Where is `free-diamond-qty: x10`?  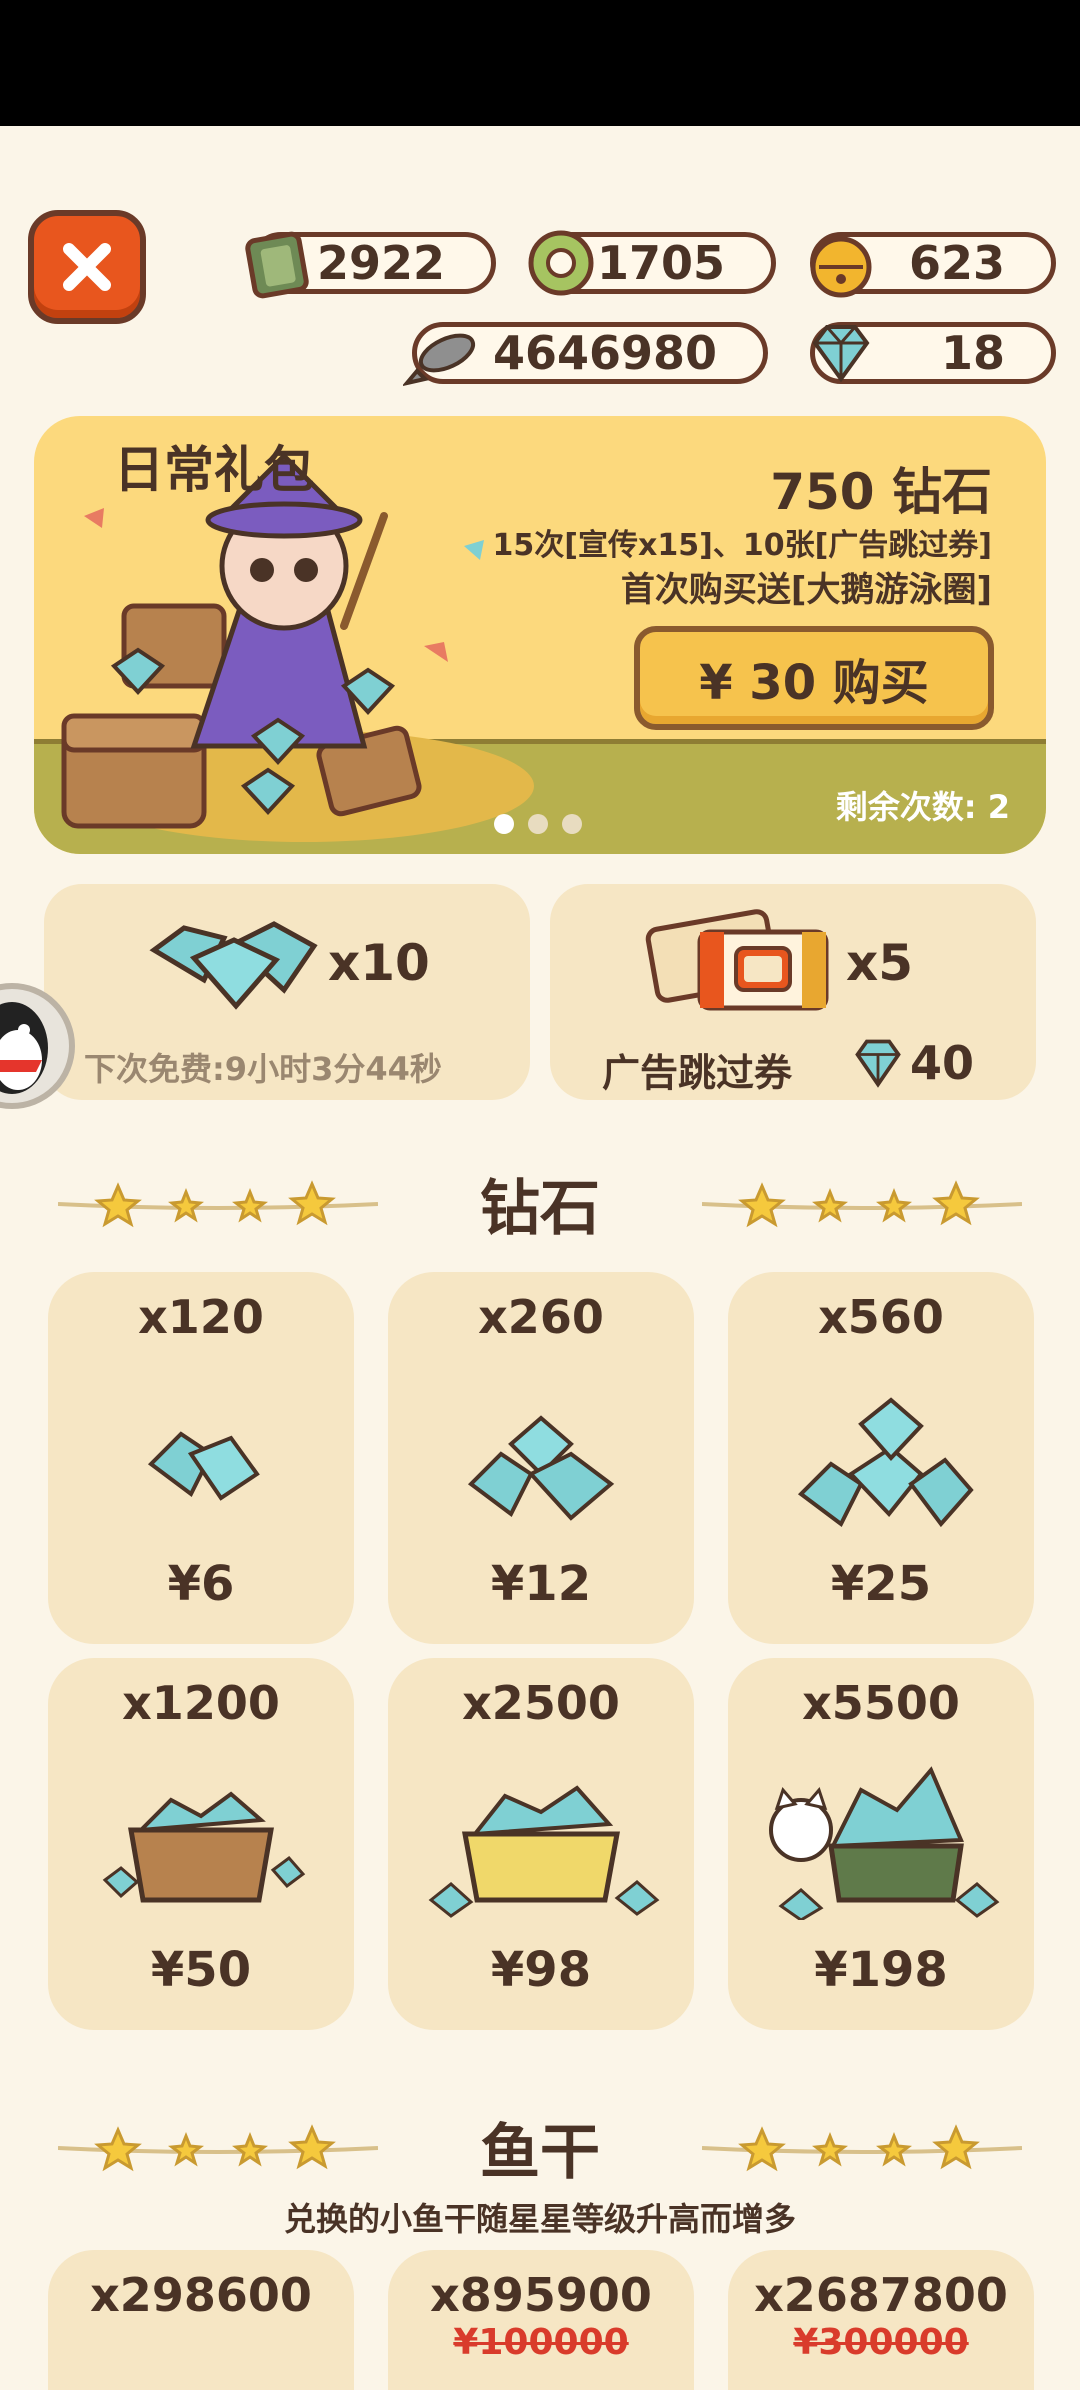 free-diamond-qty: x10 is located at coordinates (379, 963).